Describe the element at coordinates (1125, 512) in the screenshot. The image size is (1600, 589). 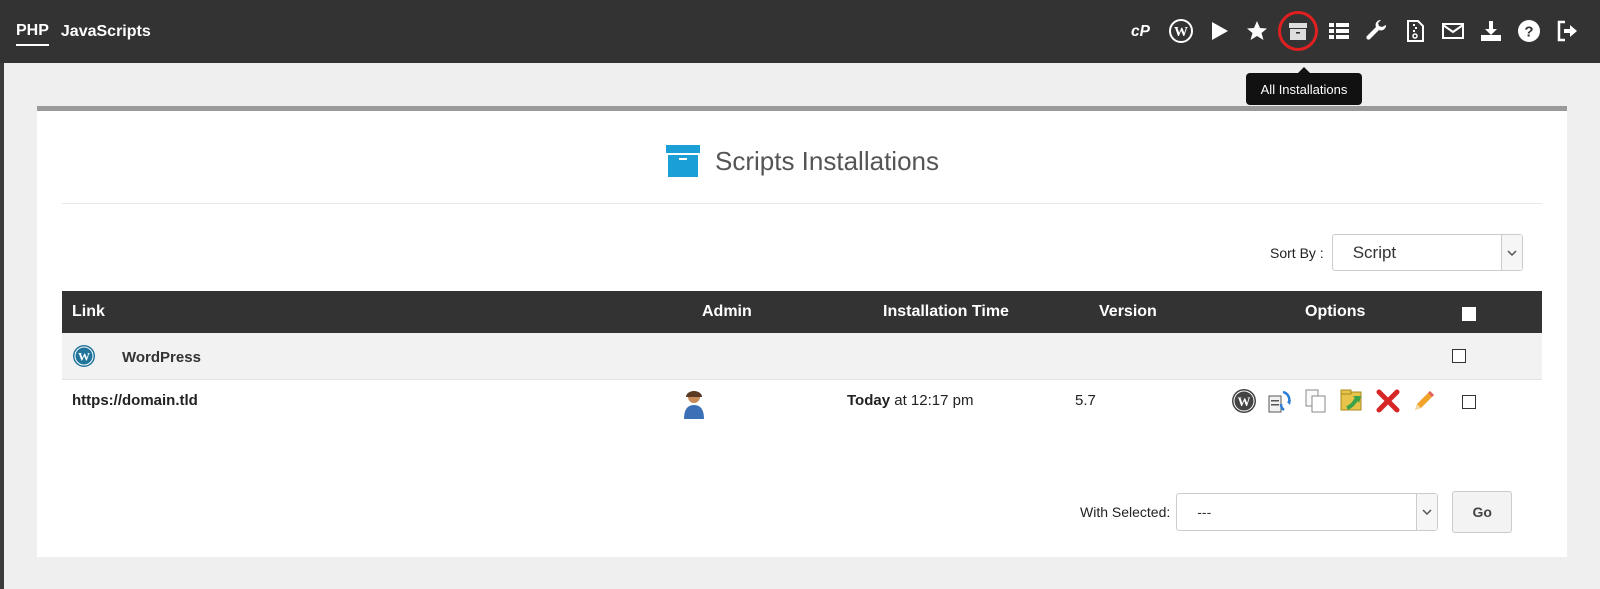
I see `with-selected-label: With Selected:` at that location.